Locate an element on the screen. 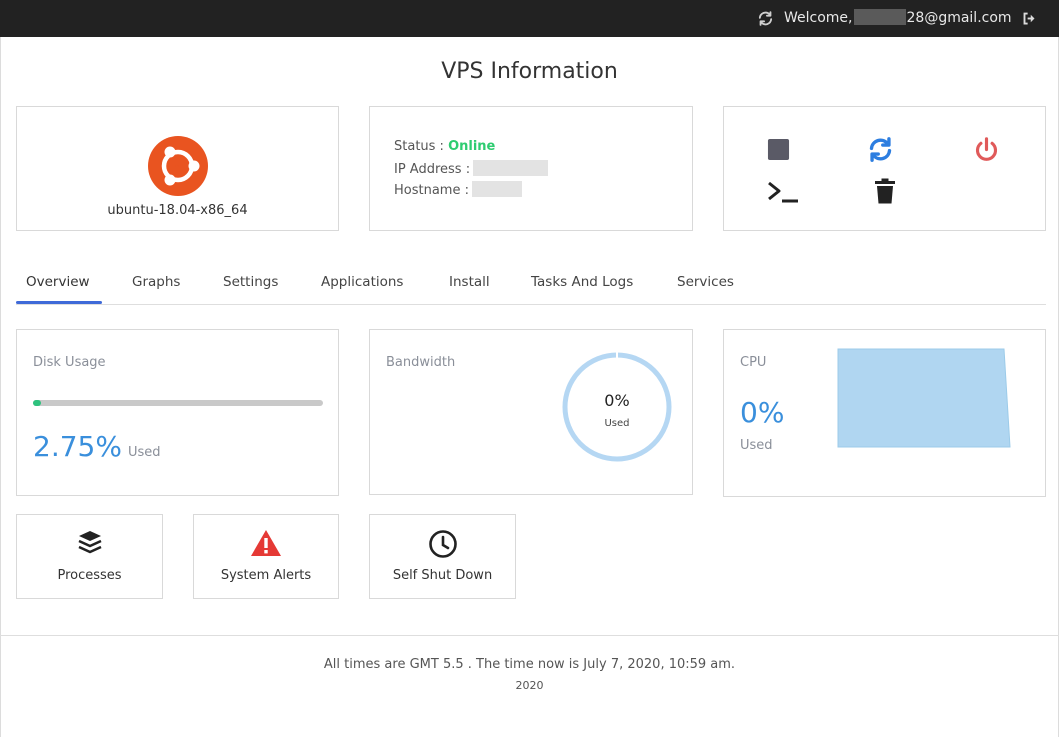  bandwidth-value: 0% is located at coordinates (617, 400).